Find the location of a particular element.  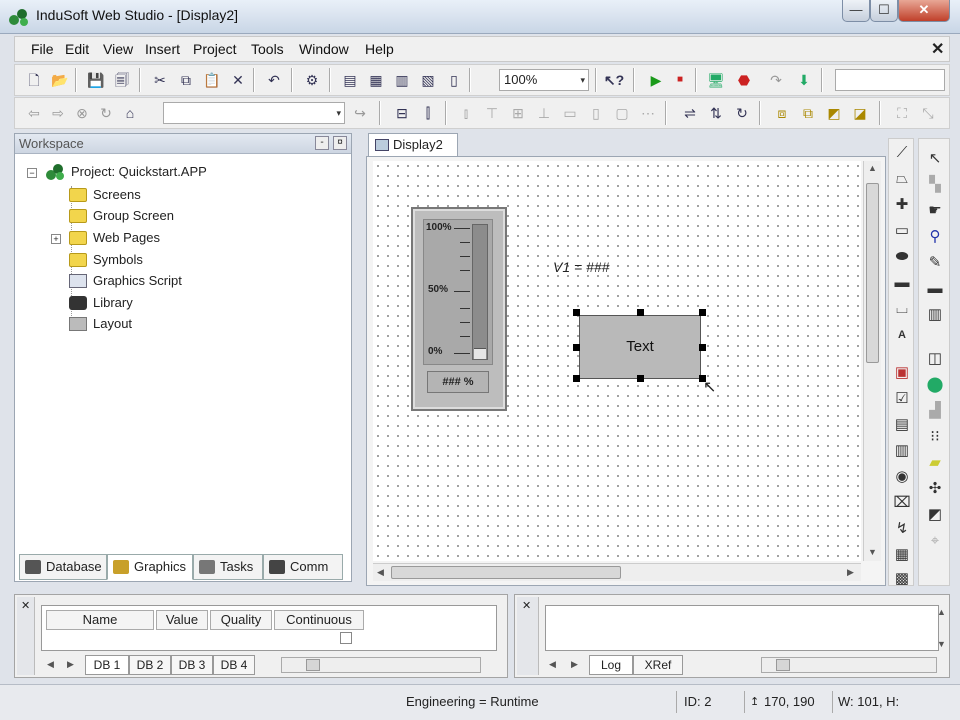

cut-icon: ✂ is located at coordinates (160, 80).